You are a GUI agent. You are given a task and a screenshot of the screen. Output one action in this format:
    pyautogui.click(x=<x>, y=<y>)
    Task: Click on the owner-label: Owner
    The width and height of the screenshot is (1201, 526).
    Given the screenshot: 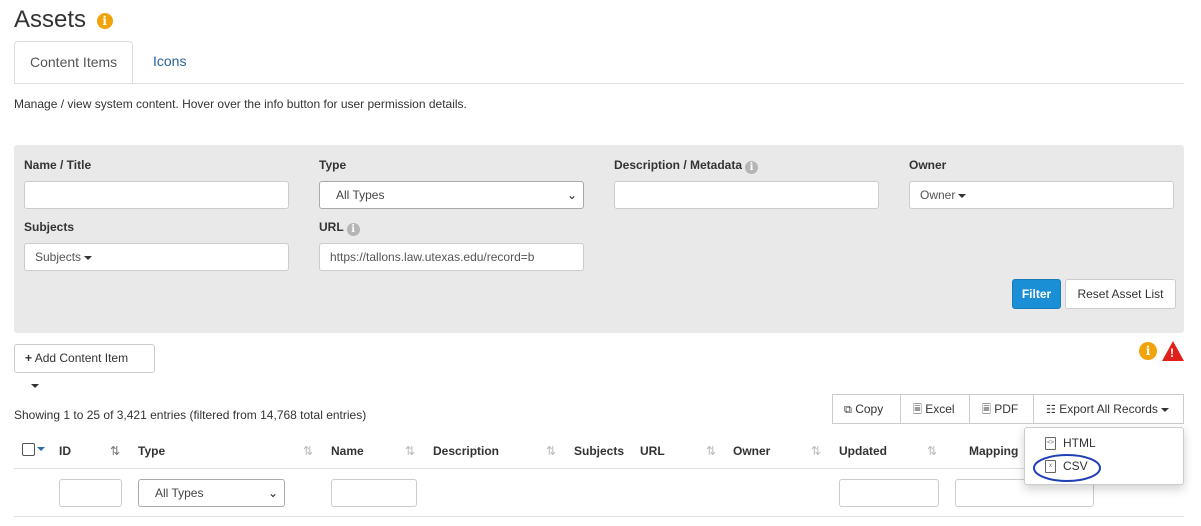 What is the action you would take?
    pyautogui.click(x=928, y=165)
    